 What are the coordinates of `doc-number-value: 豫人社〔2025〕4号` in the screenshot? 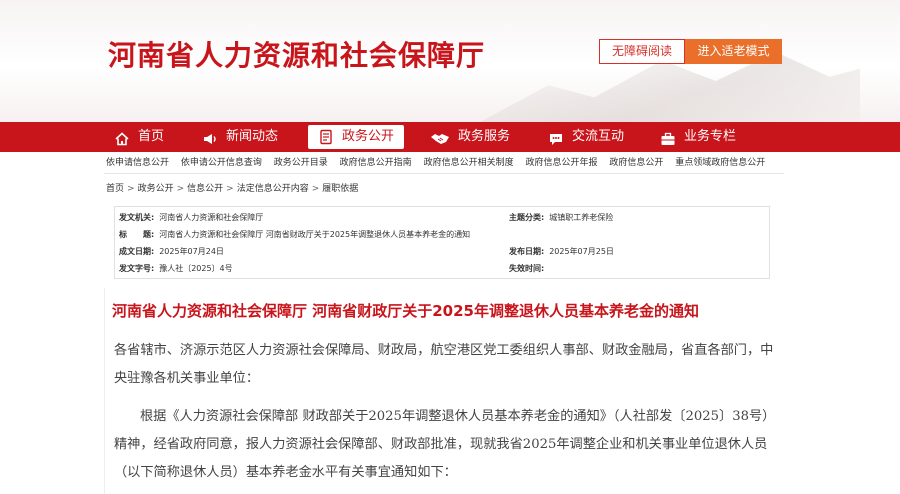 It's located at (196, 268).